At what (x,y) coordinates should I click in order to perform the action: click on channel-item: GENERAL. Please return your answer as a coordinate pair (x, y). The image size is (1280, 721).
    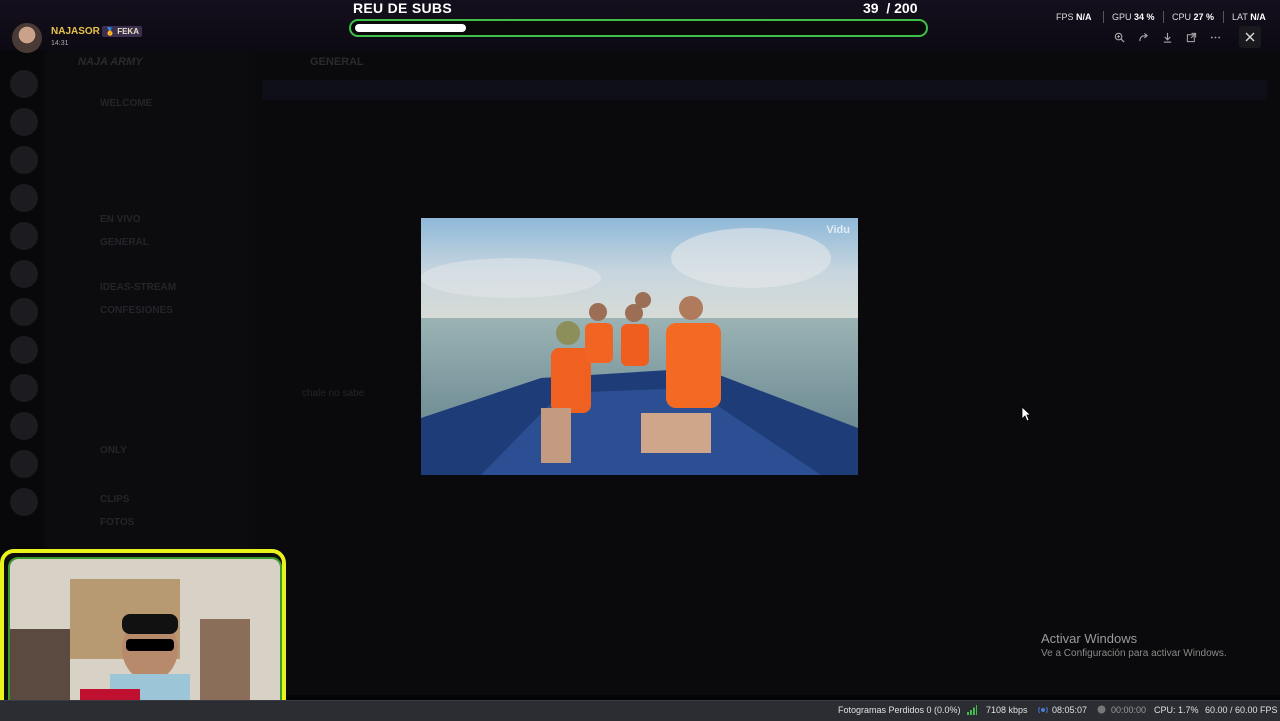
    Looking at the image, I should click on (124, 242).